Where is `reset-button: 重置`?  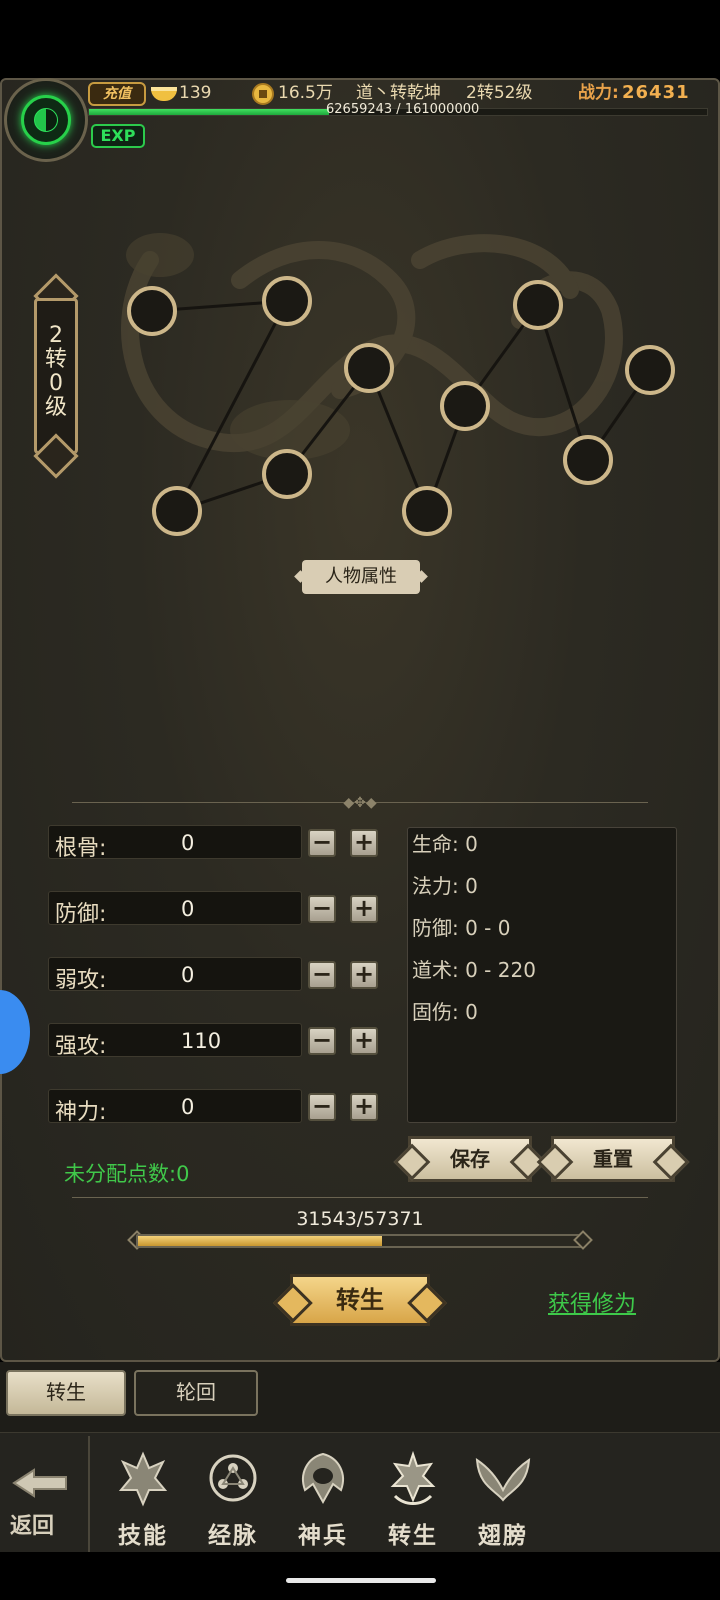
reset-button: 重置 is located at coordinates (613, 1159).